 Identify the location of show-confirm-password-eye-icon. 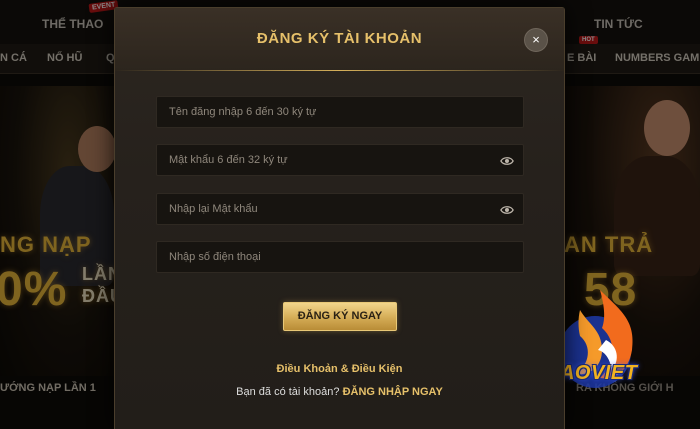
(507, 210).